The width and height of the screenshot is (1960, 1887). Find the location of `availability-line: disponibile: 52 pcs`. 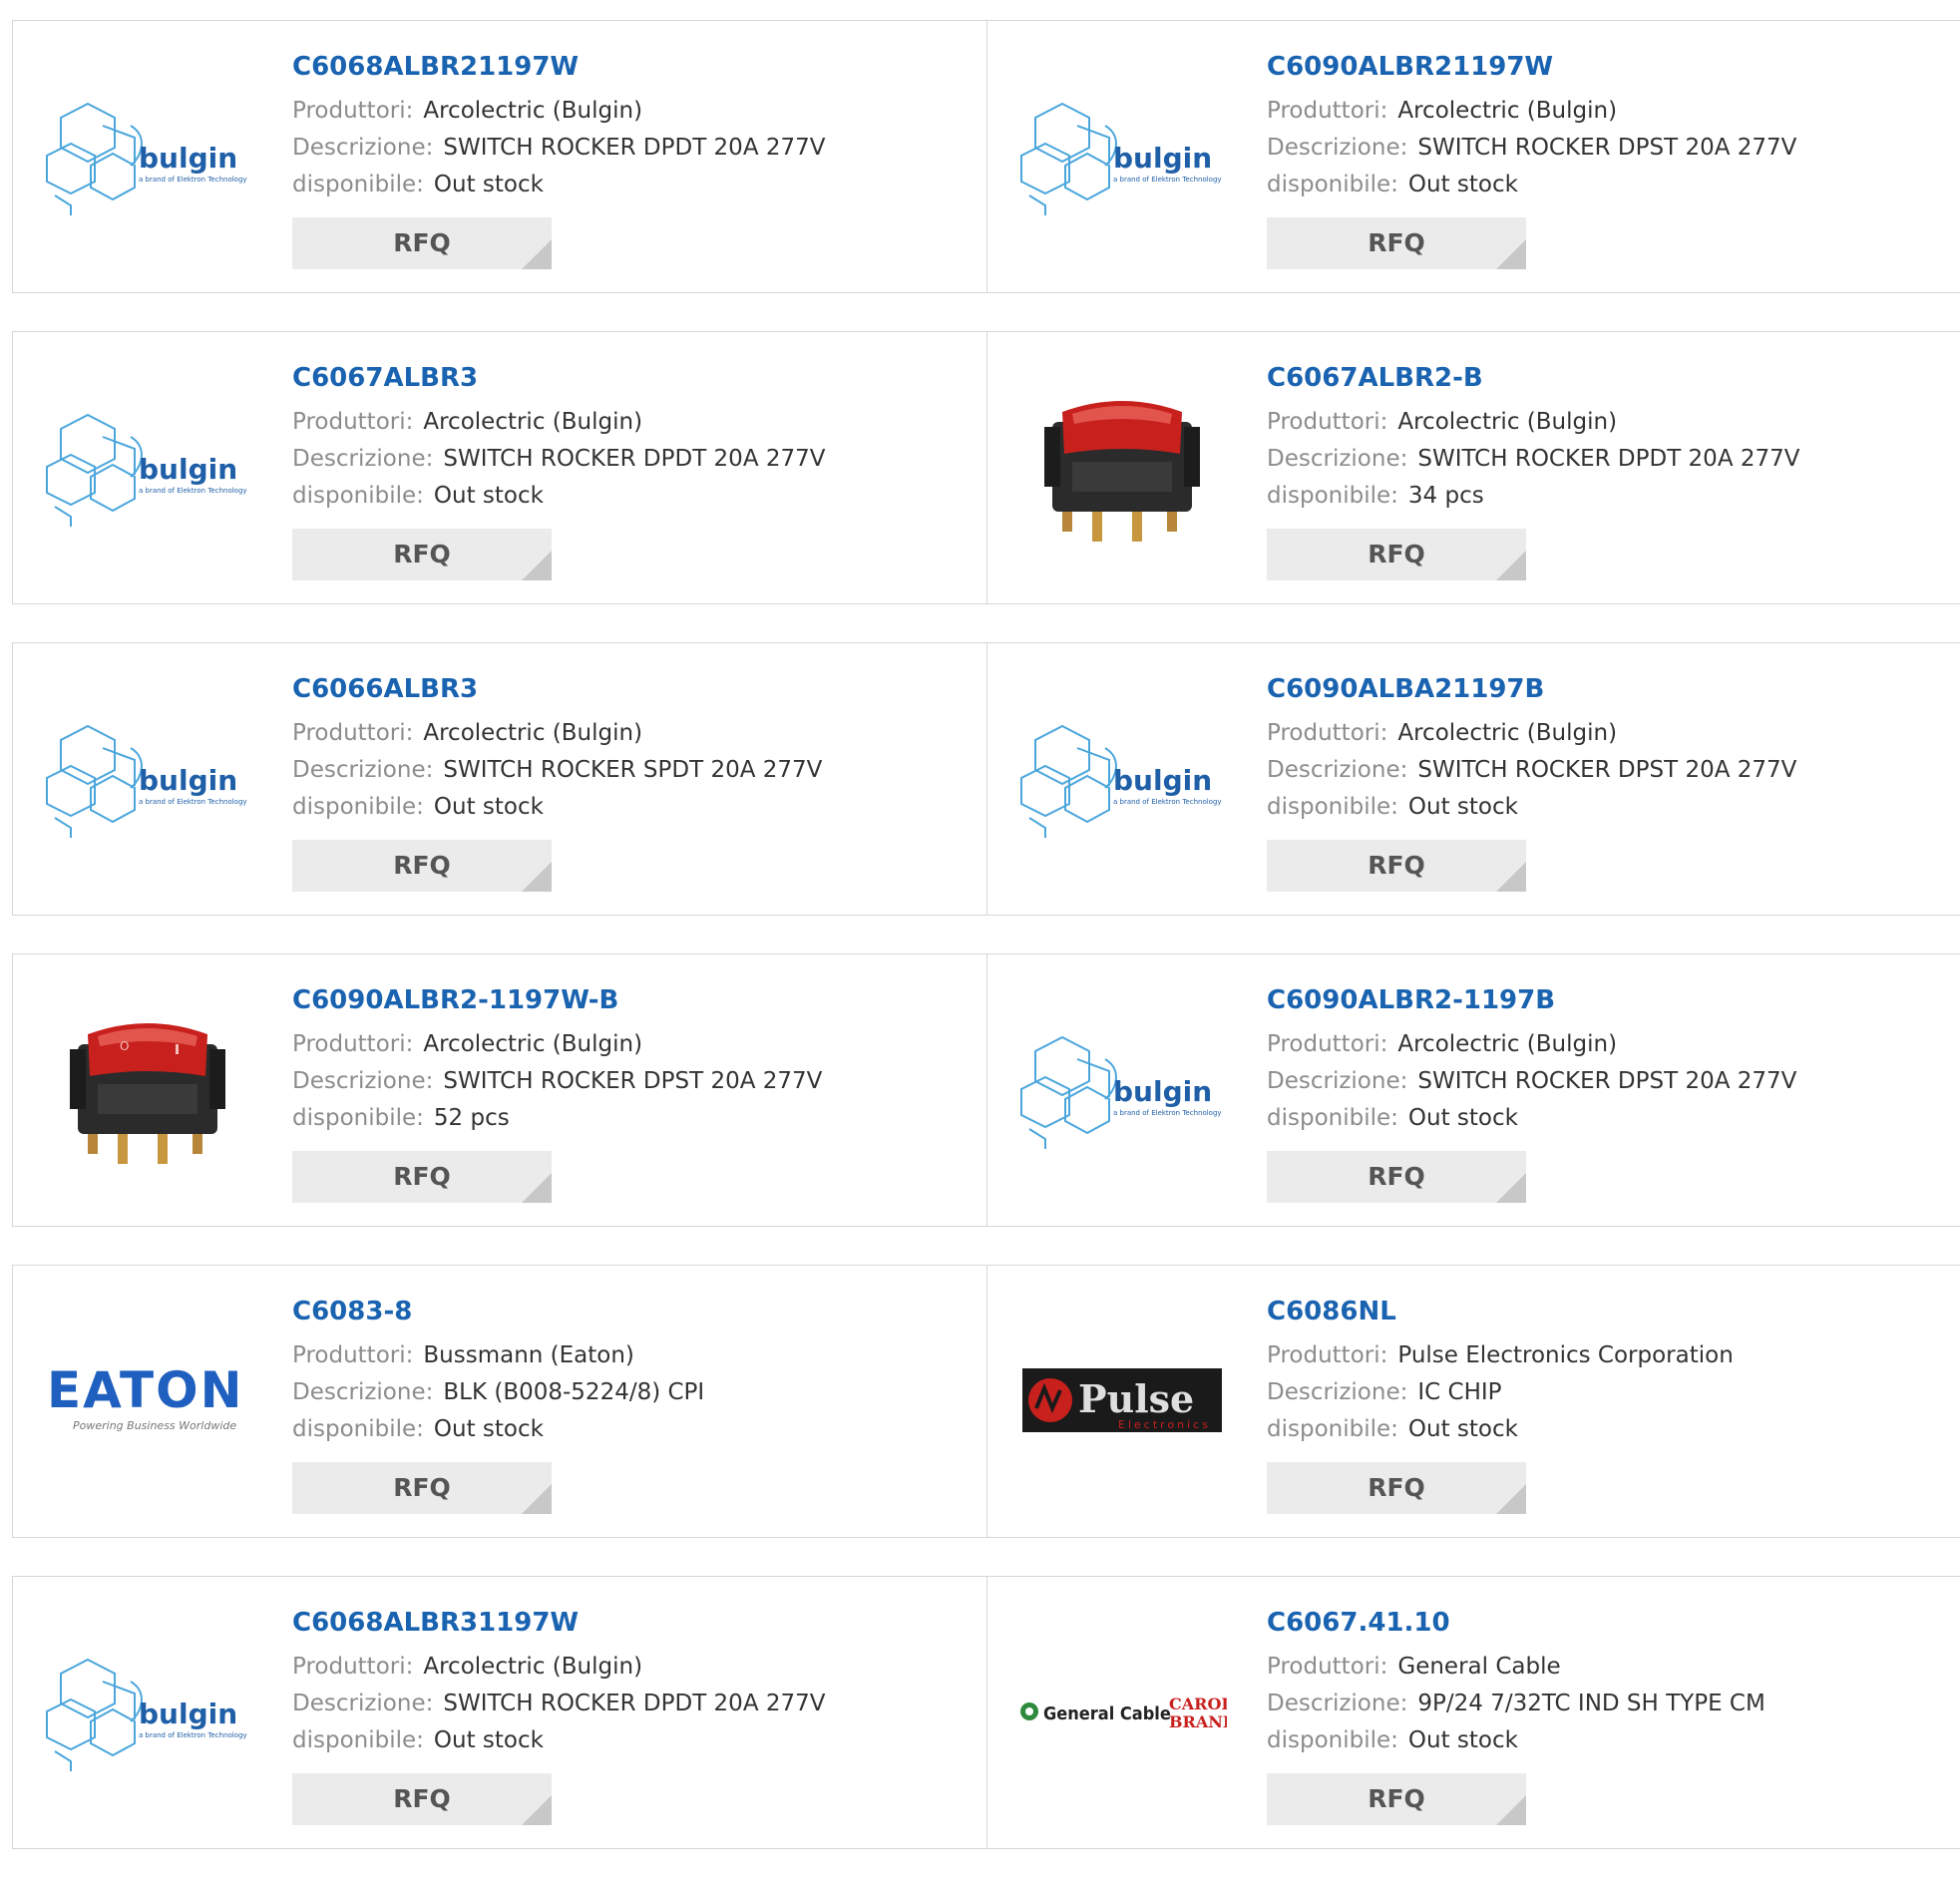

availability-line: disponibile: 52 pcs is located at coordinates (557, 1118).